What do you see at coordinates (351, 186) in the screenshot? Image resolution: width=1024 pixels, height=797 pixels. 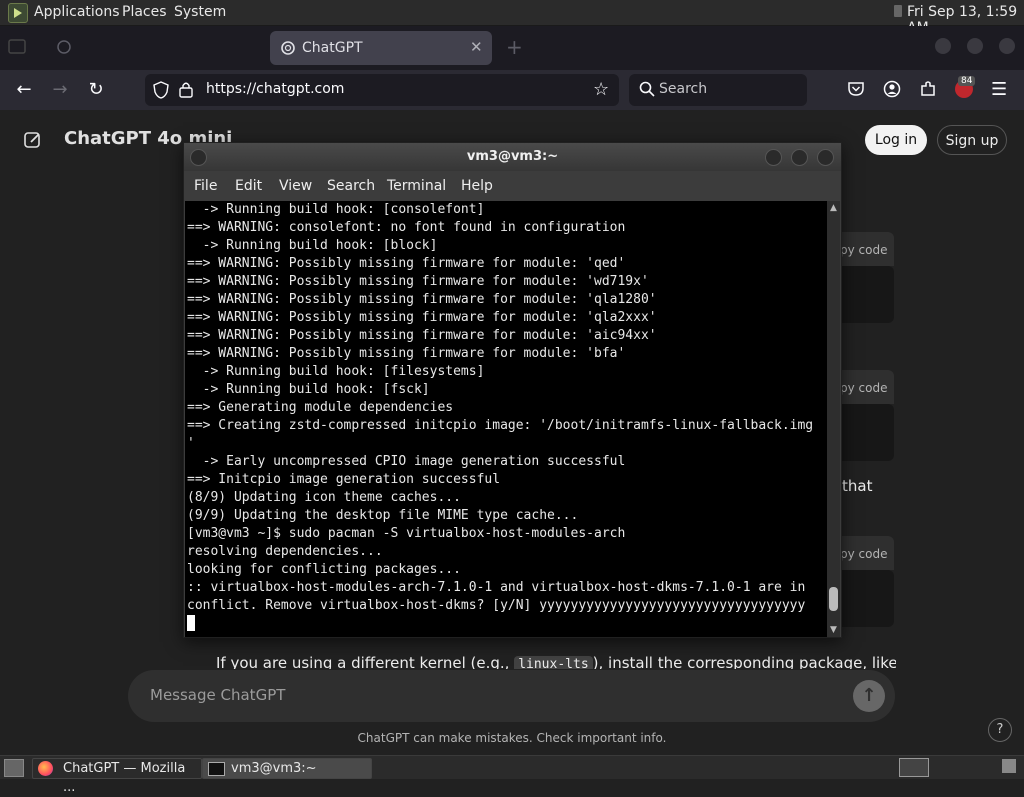 I see `terminal-menu-search: Search` at bounding box center [351, 186].